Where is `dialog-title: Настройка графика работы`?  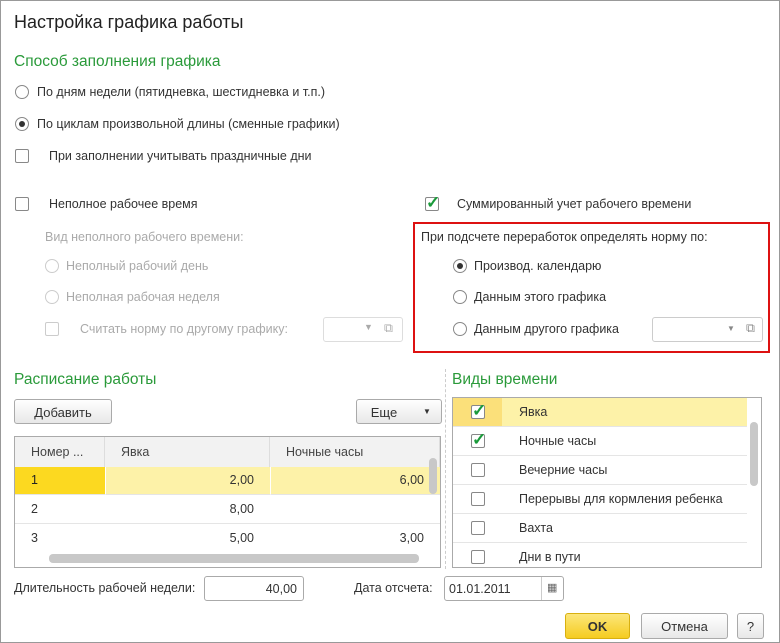
dialog-title: Настройка графика работы is located at coordinates (129, 22).